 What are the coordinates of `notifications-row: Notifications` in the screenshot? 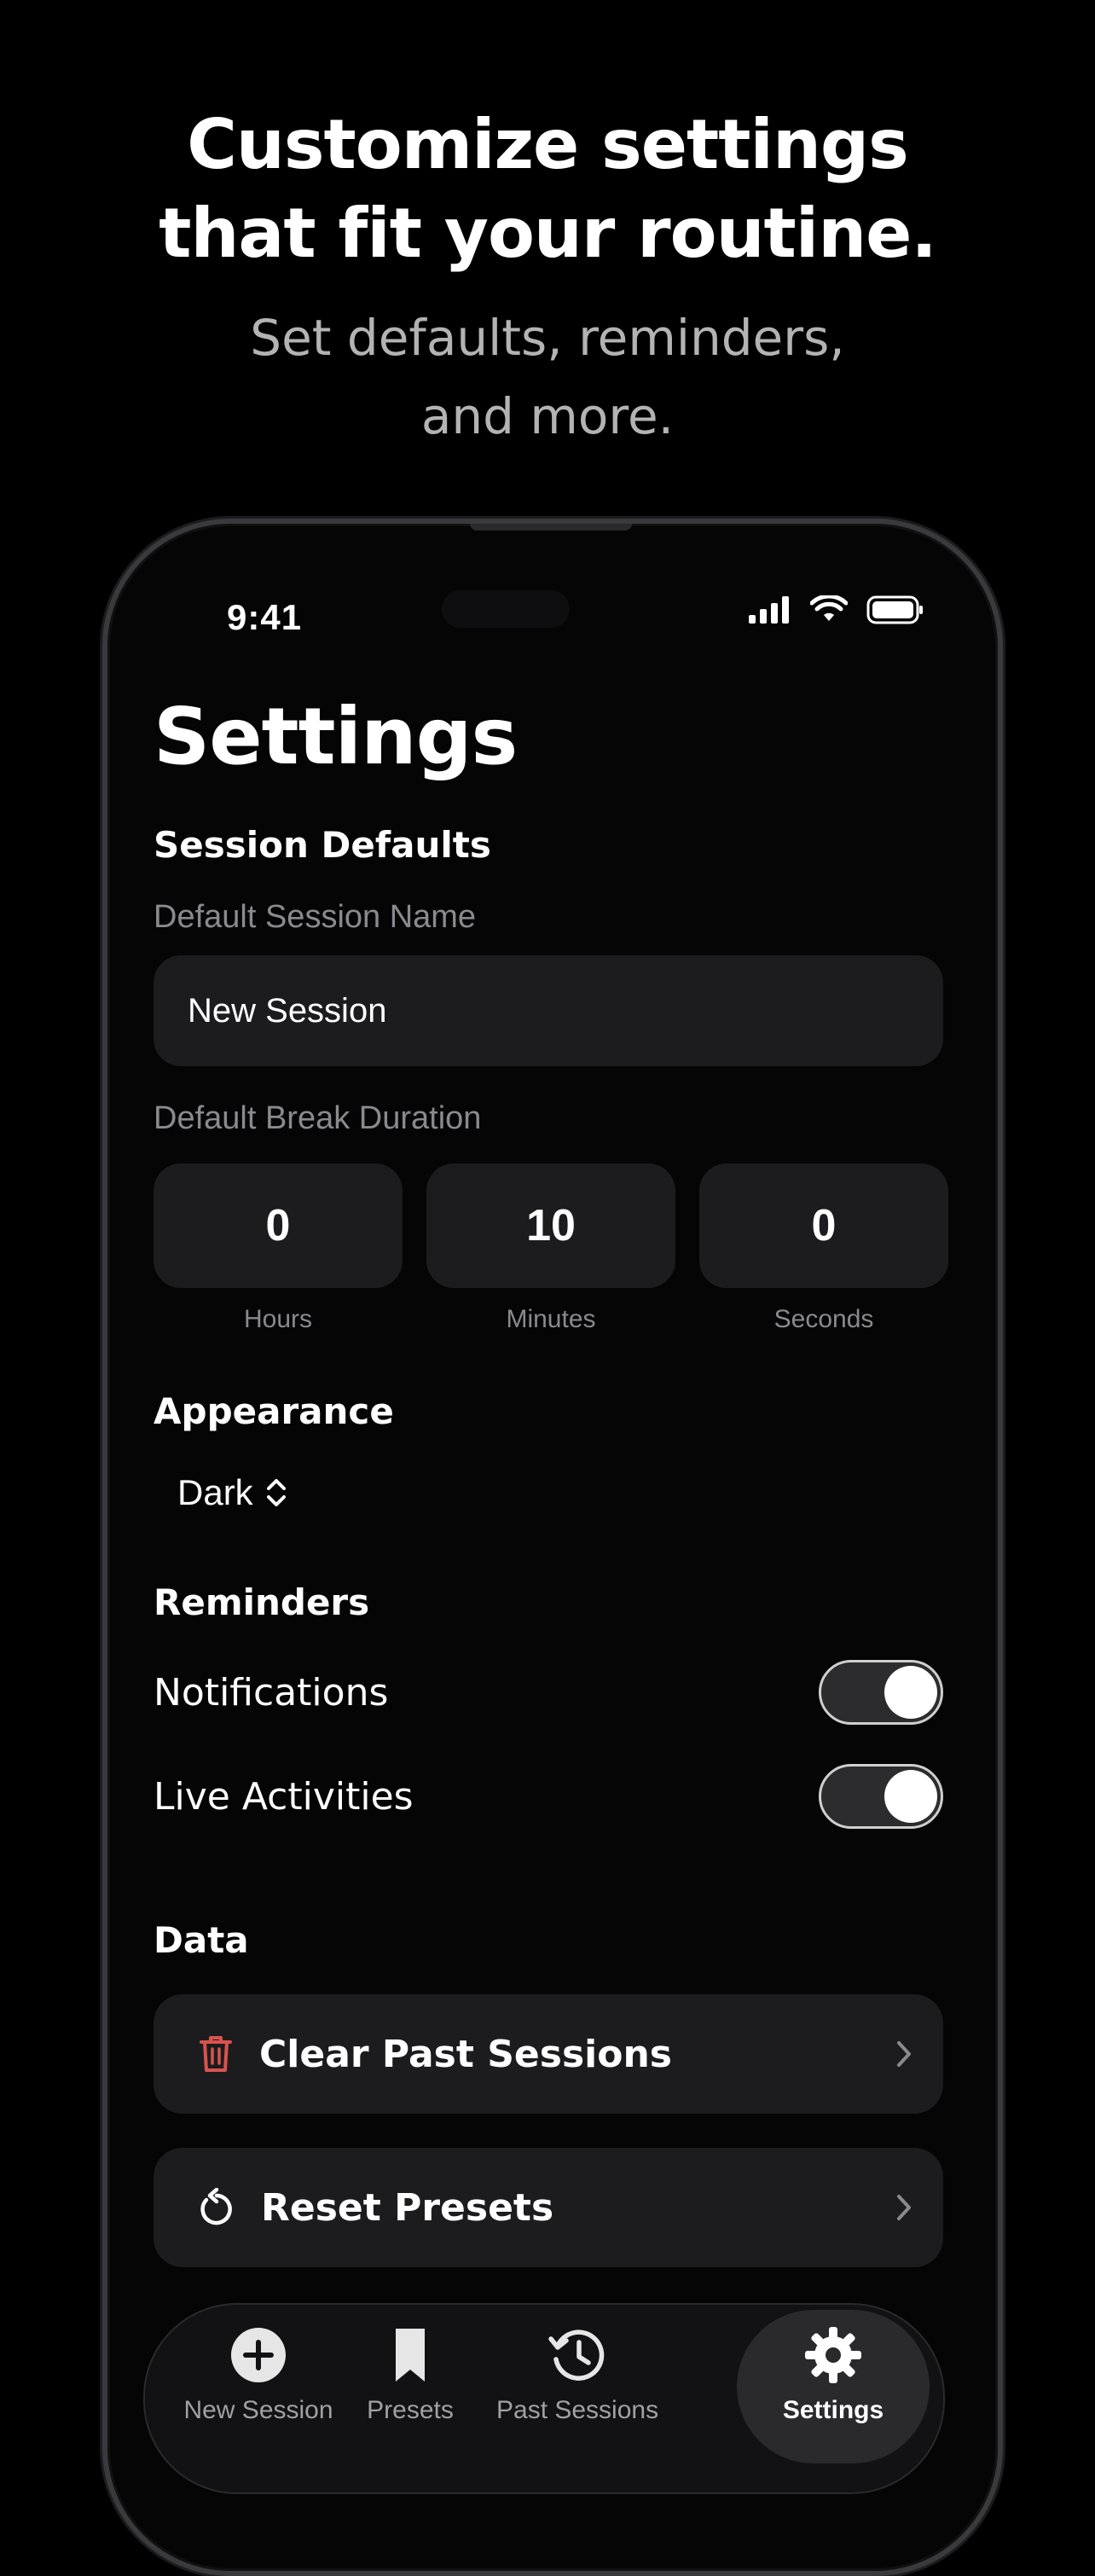 It's located at (548, 1692).